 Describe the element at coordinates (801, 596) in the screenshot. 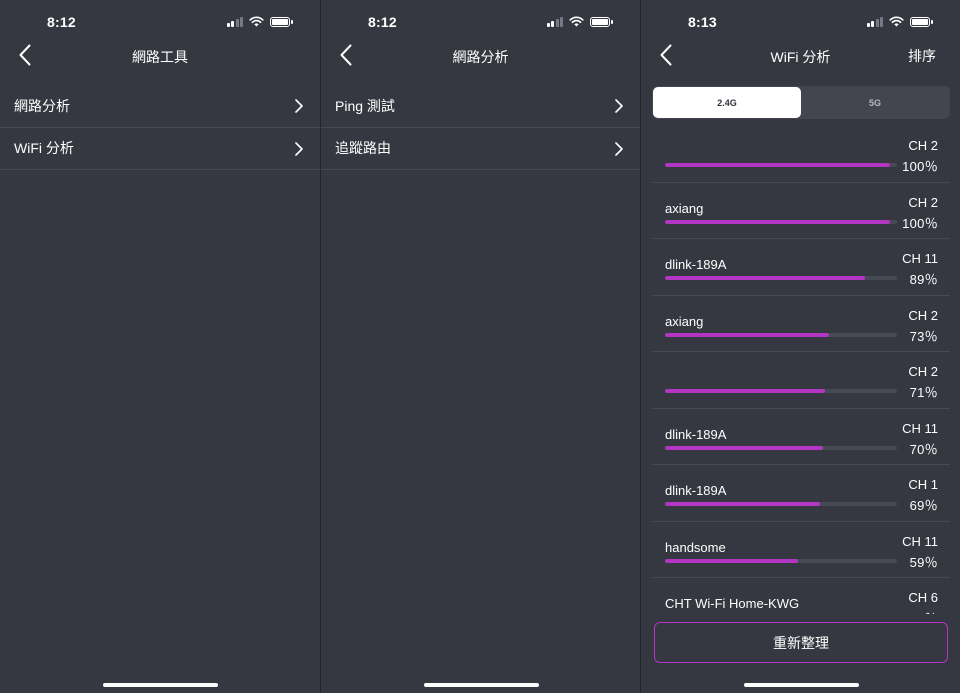

I see `table-row: CHT Wi-Fi Home-KWG CH 6 52％` at that location.